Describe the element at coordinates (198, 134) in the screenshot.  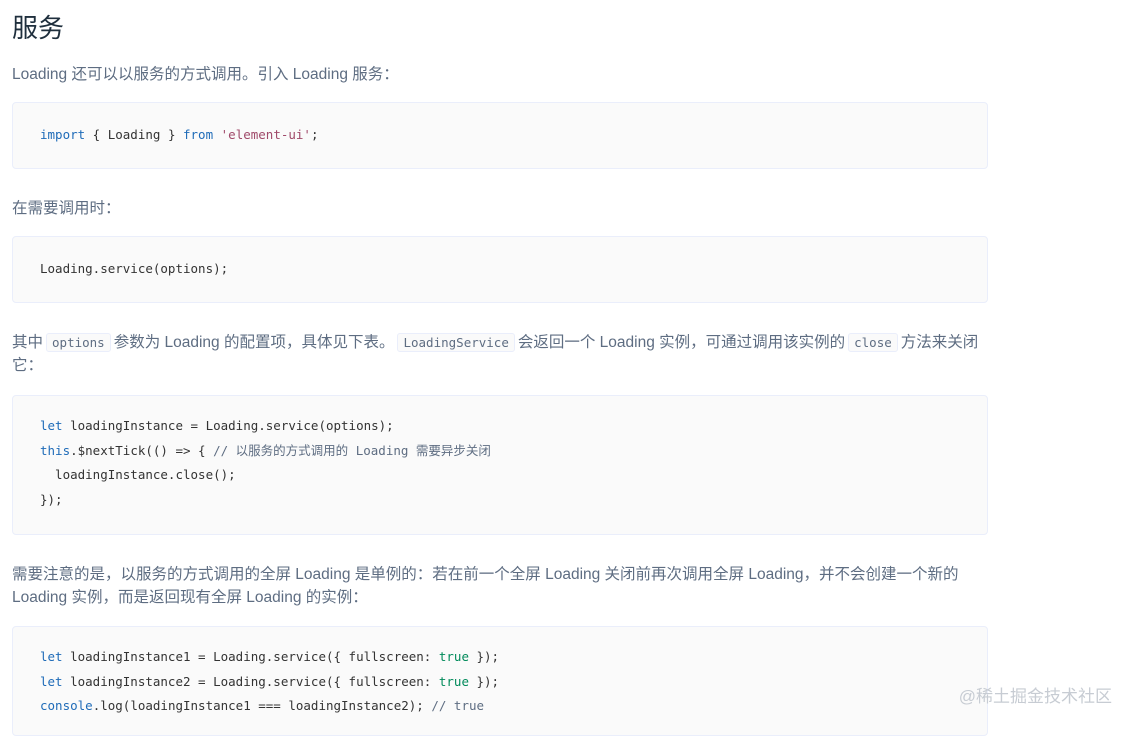
I see `code-keyword: from` at that location.